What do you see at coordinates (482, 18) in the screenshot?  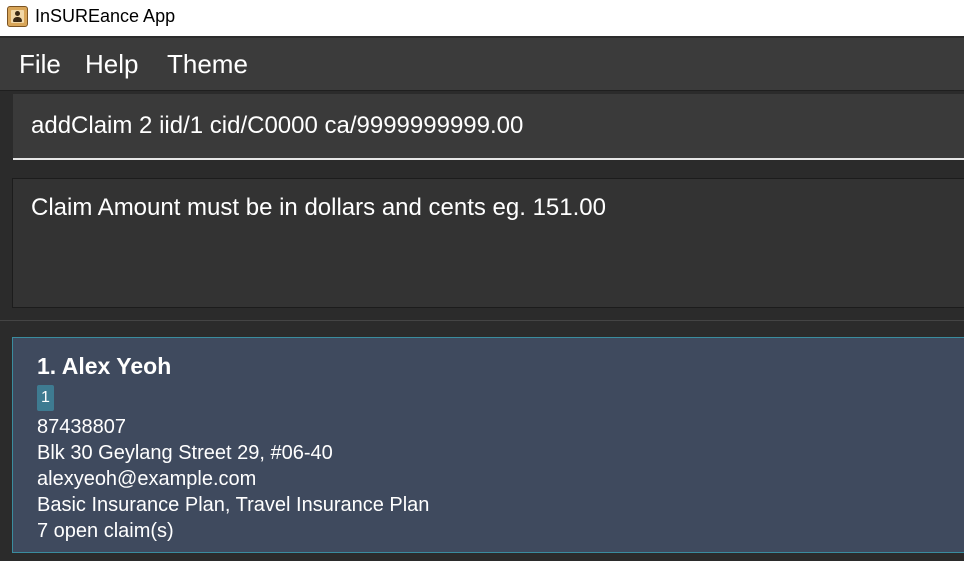 I see `title-bar: InSUREance App` at bounding box center [482, 18].